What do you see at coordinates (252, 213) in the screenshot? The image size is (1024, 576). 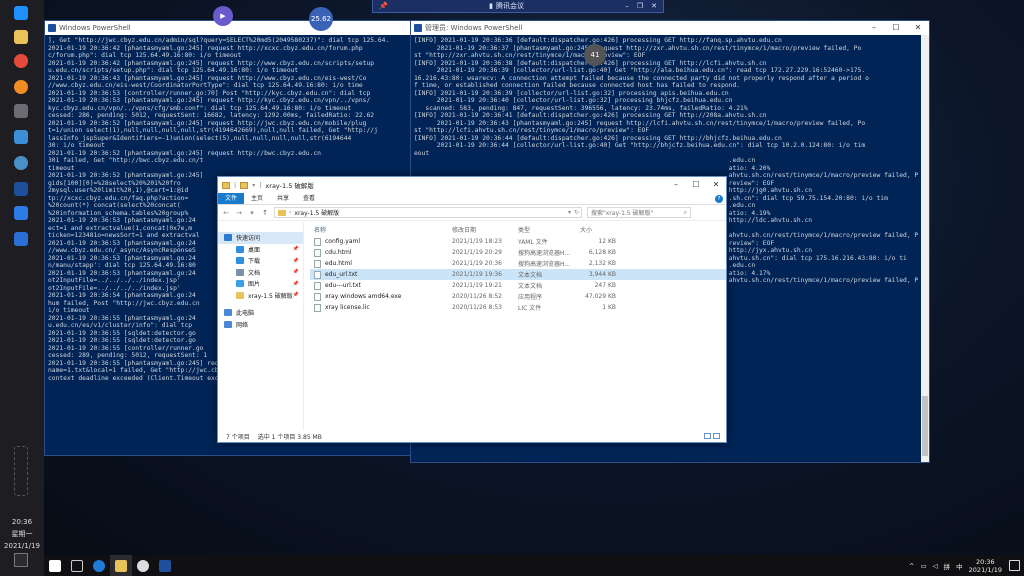 I see `recent-locations-icon: ▾` at bounding box center [252, 213].